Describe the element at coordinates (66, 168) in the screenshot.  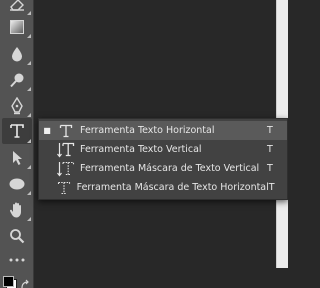
I see `vertical-type-mask-icon` at that location.